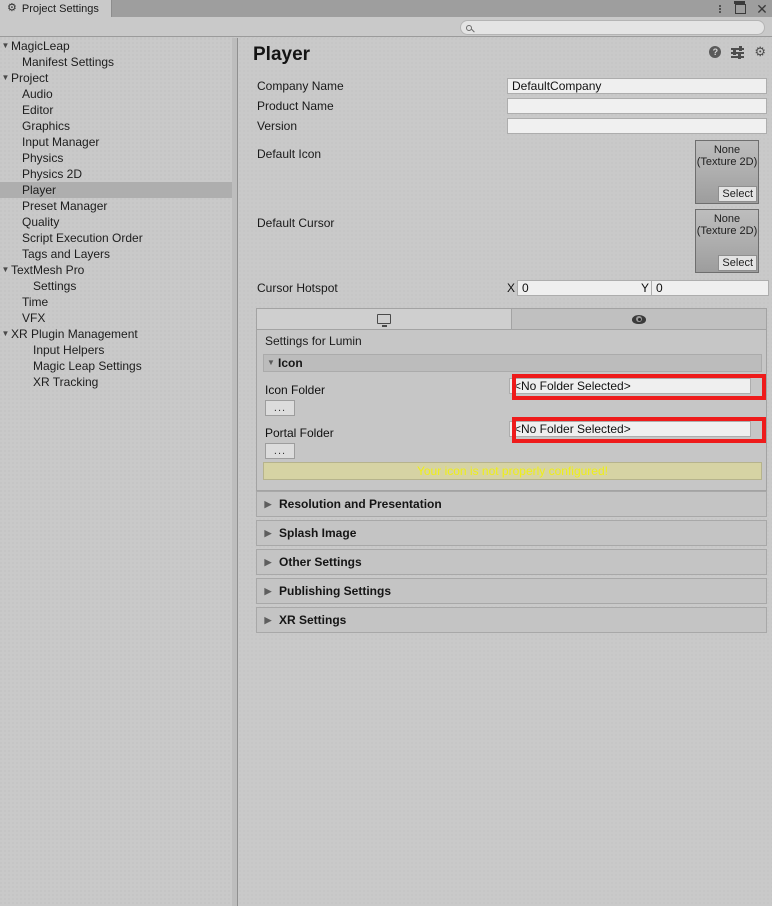 The width and height of the screenshot is (772, 906). What do you see at coordinates (511, 504) in the screenshot?
I see `section-resolution-and-presentation: ▶ Resolution and Presentation` at bounding box center [511, 504].